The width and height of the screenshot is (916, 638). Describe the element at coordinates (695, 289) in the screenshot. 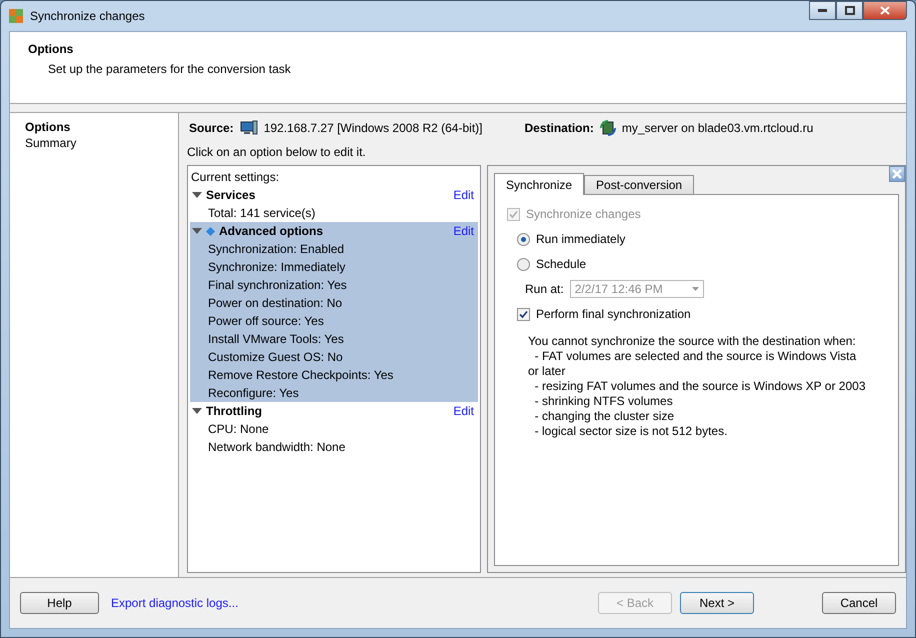

I see `dropdown-caret-icon` at that location.